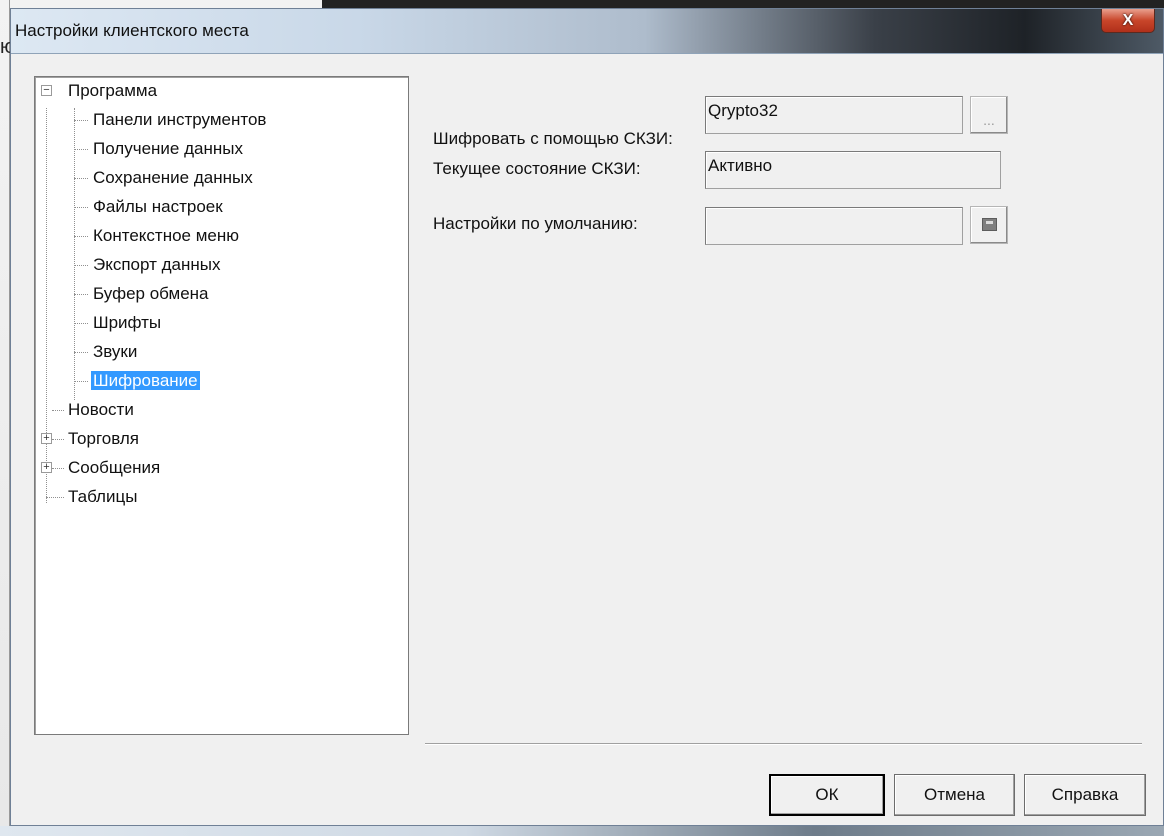  I want to click on tree-item-label: Файлы настроек, so click(158, 206).